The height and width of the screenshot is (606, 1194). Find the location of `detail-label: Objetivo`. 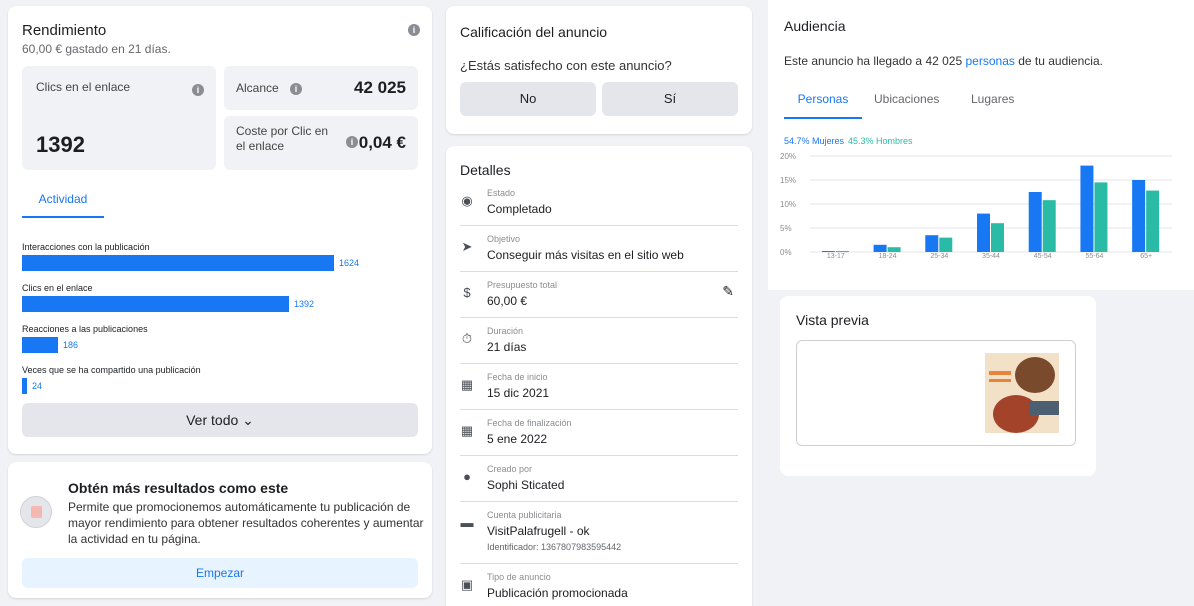

detail-label: Objetivo is located at coordinates (504, 239).